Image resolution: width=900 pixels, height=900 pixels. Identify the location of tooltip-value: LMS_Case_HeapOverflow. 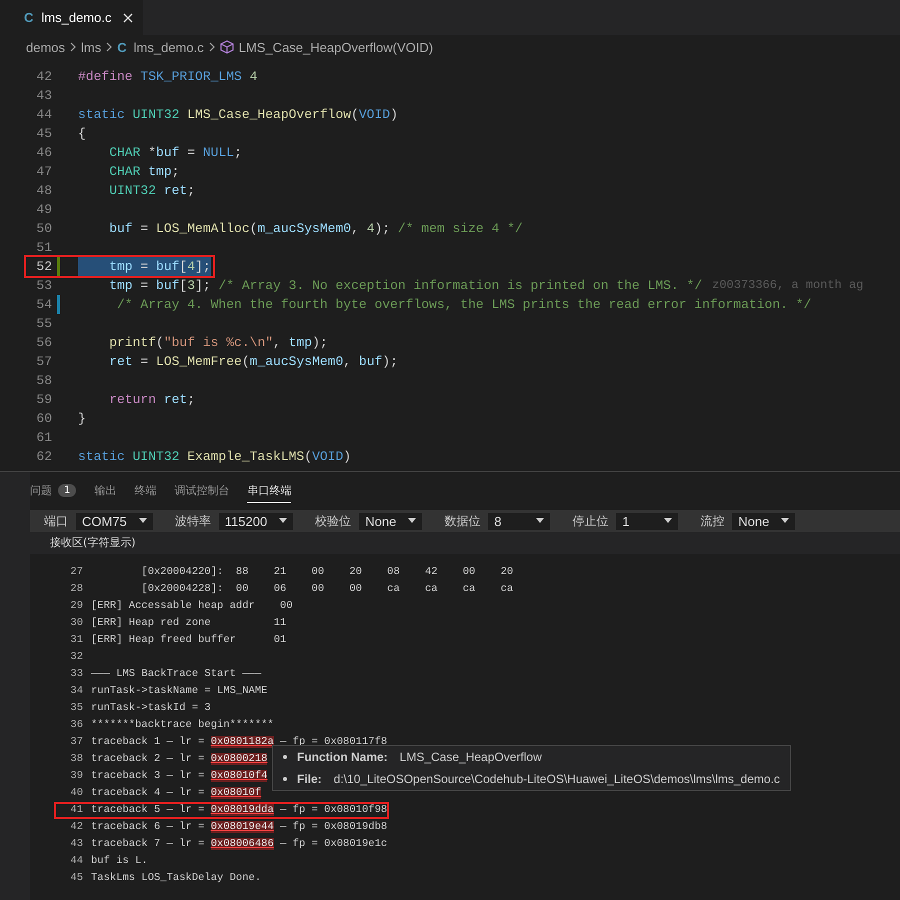
(471, 757).